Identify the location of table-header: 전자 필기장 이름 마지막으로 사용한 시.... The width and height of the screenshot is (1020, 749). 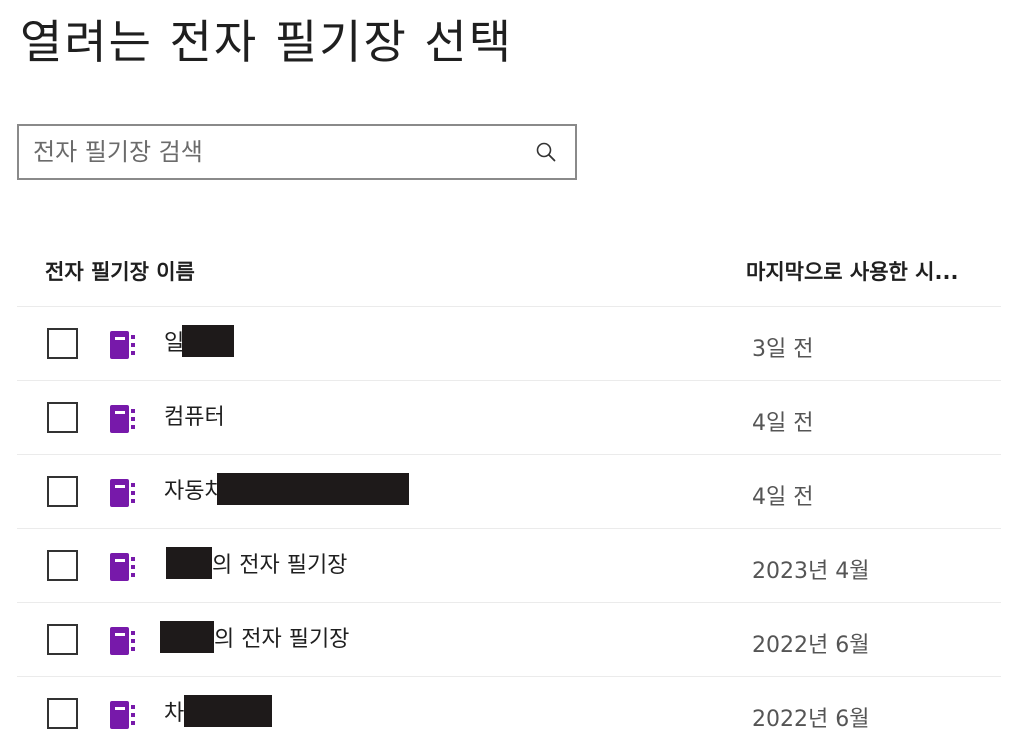
(509, 273).